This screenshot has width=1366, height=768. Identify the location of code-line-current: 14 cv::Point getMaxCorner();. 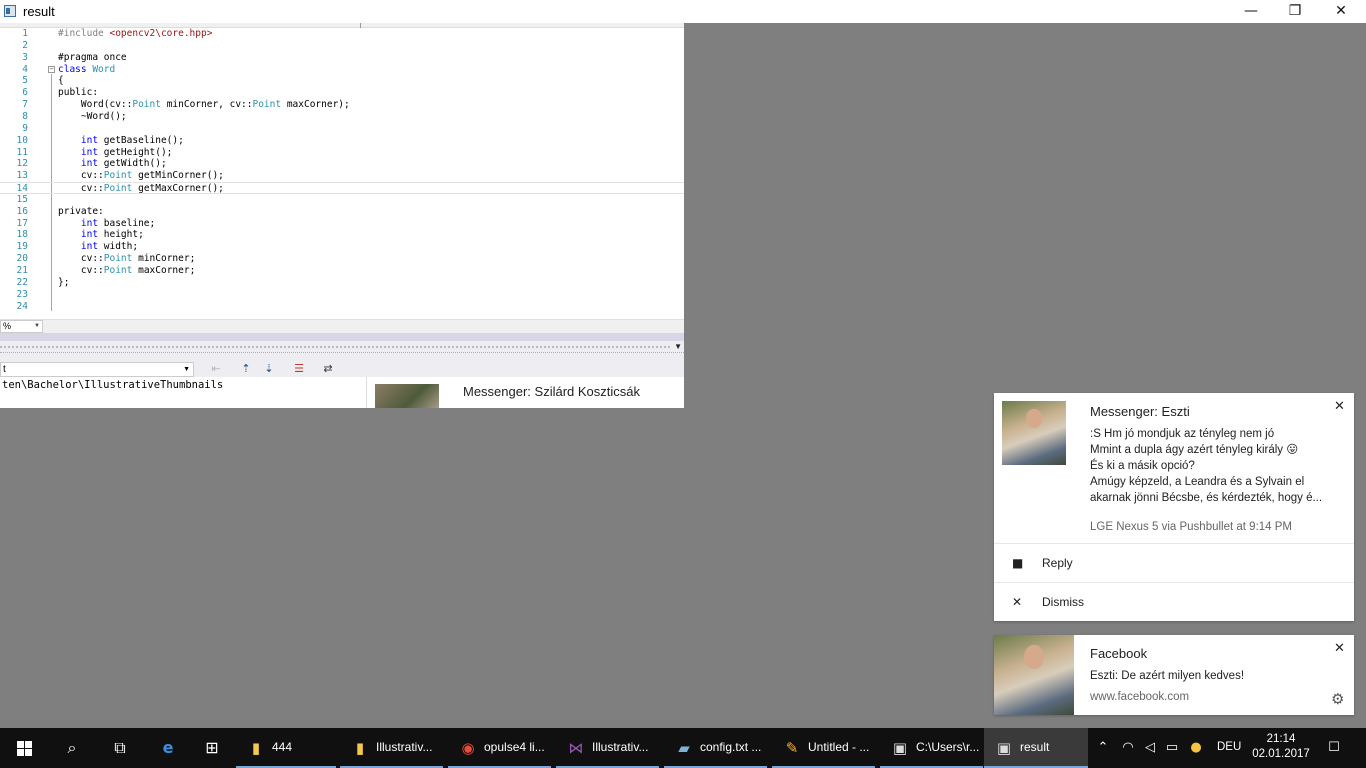
(342, 188).